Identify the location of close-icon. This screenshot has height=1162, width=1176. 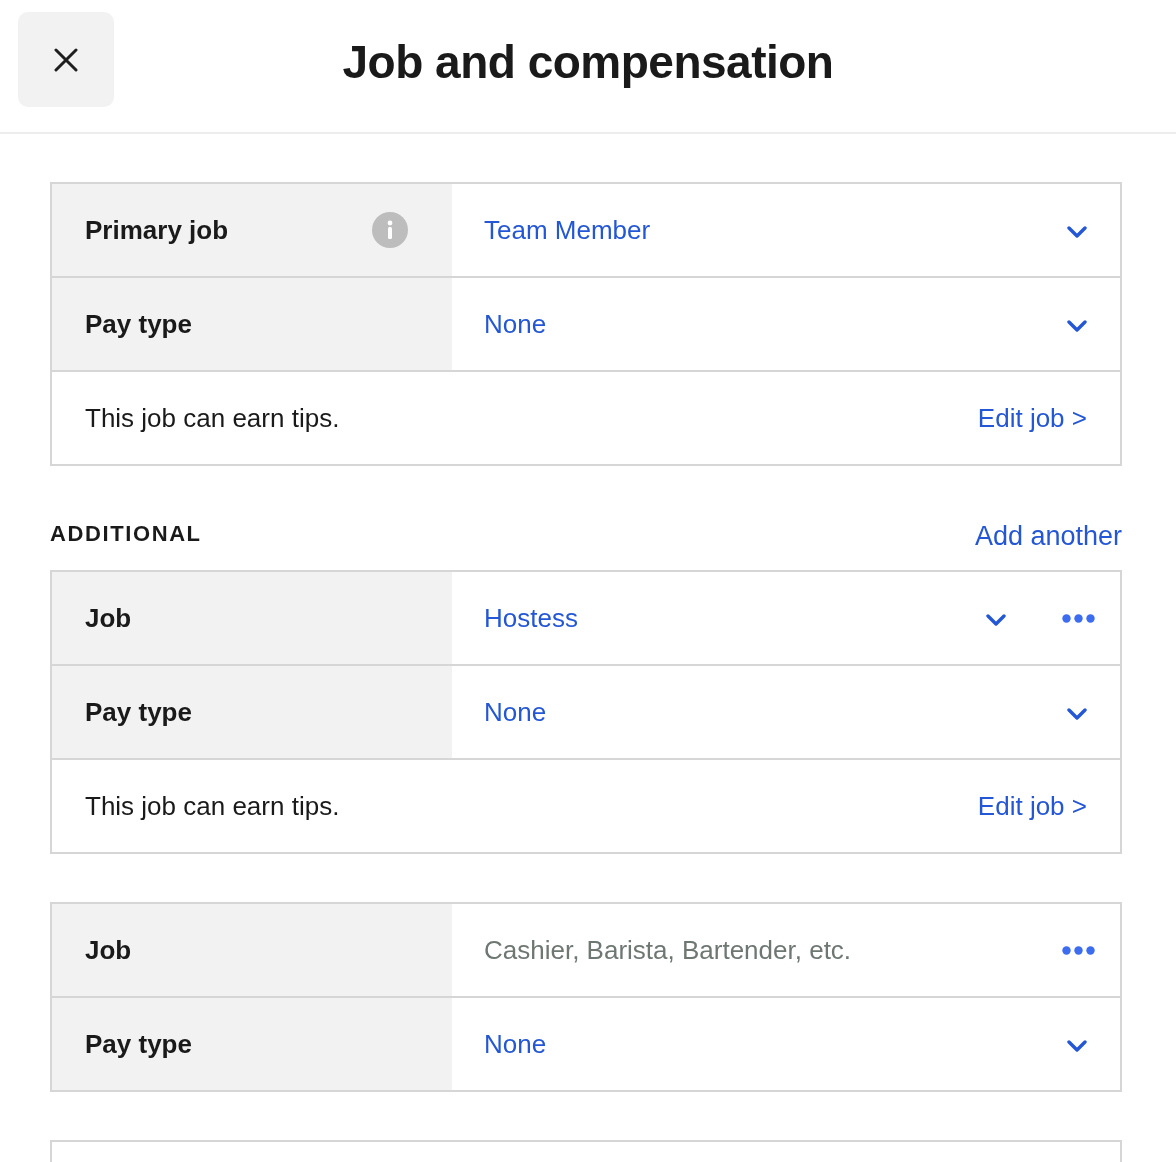
(66, 59).